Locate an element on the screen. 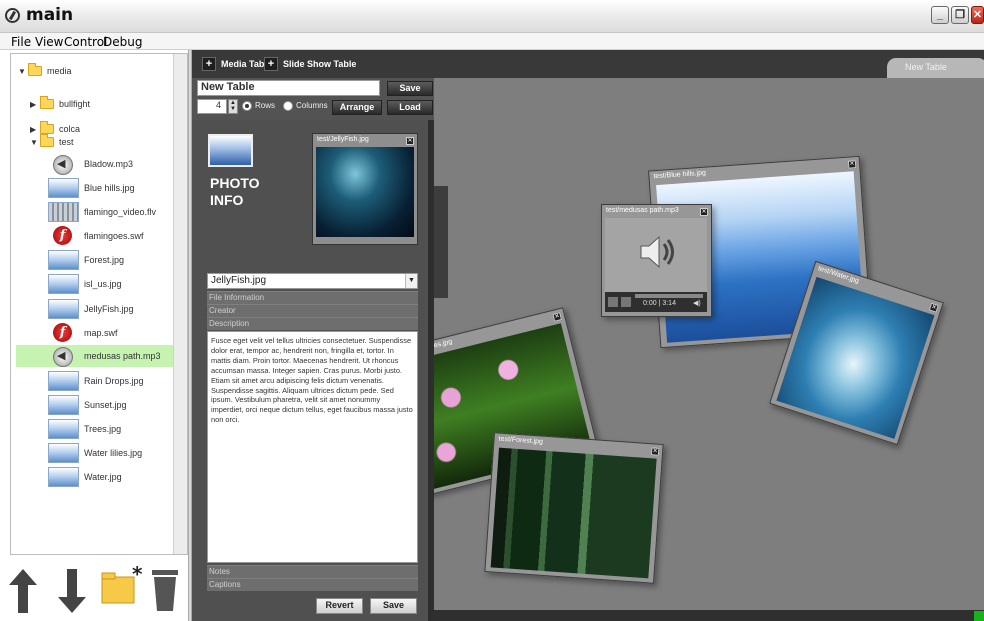 Image resolution: width=984 pixels, height=621 pixels. preview-title: test/JellyFish.jpg is located at coordinates (343, 139).